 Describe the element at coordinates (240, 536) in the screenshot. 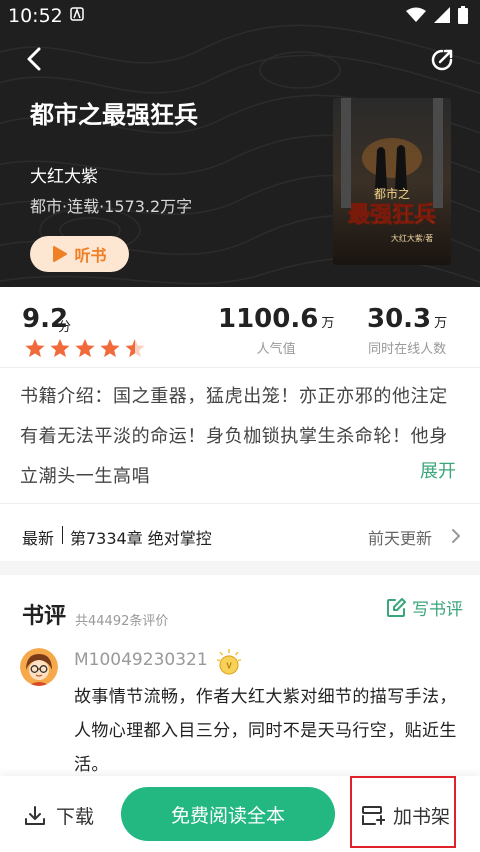

I see `latest-chapter-row: 最新 第7334章 绝对掌控 前天更新` at that location.